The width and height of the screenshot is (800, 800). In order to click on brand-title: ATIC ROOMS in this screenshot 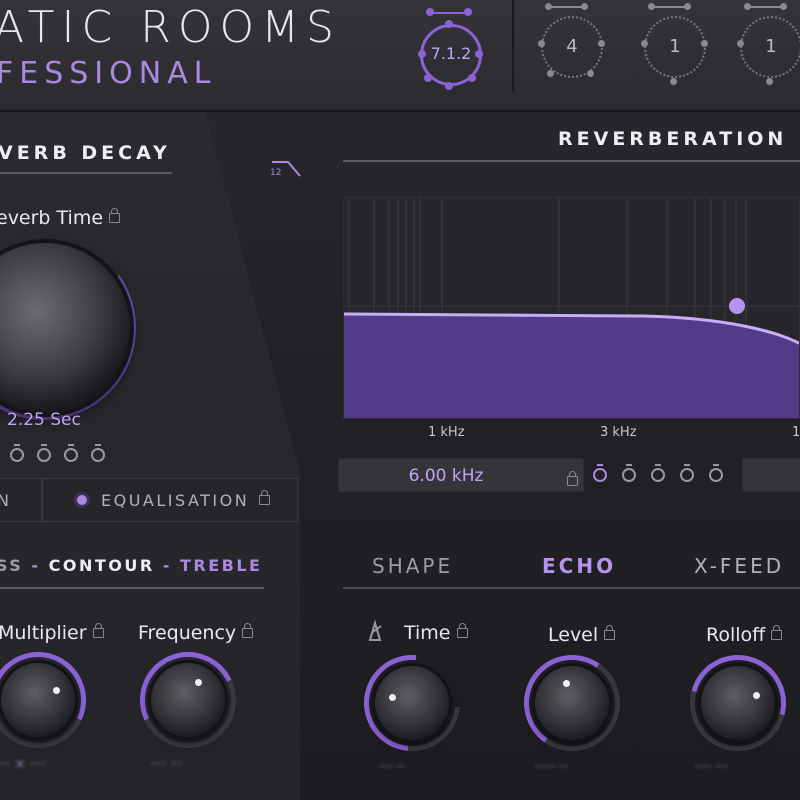, I will do `click(170, 27)`.